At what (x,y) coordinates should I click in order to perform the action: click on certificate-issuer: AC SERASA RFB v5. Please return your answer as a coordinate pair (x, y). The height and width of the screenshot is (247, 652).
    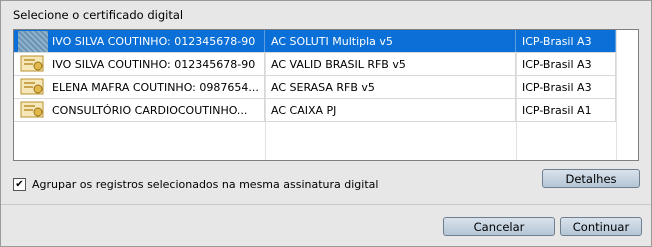
    Looking at the image, I should click on (390, 87).